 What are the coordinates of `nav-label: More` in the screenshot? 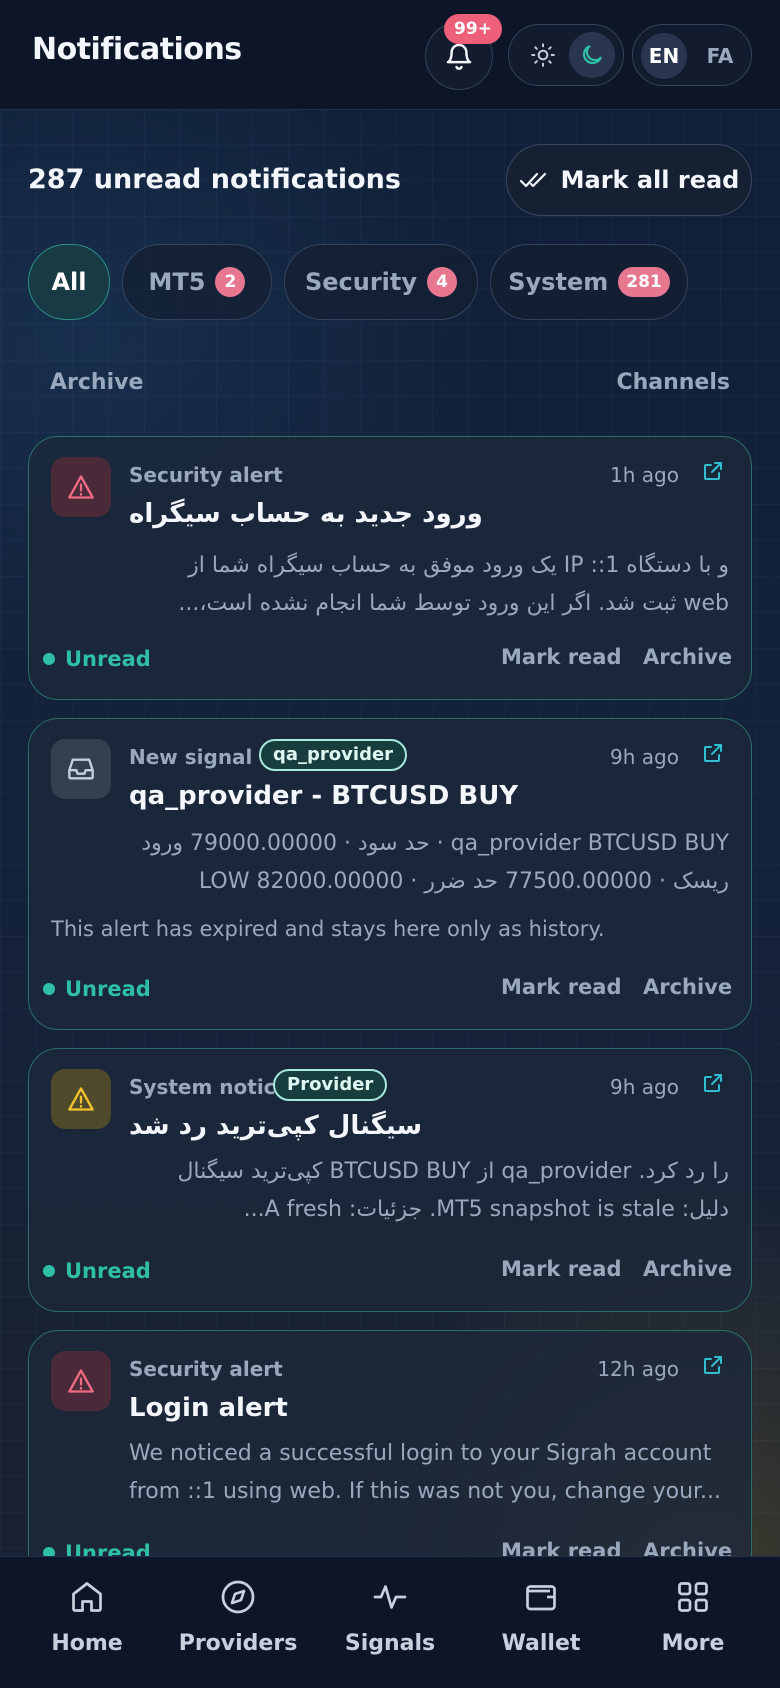 It's located at (693, 1643).